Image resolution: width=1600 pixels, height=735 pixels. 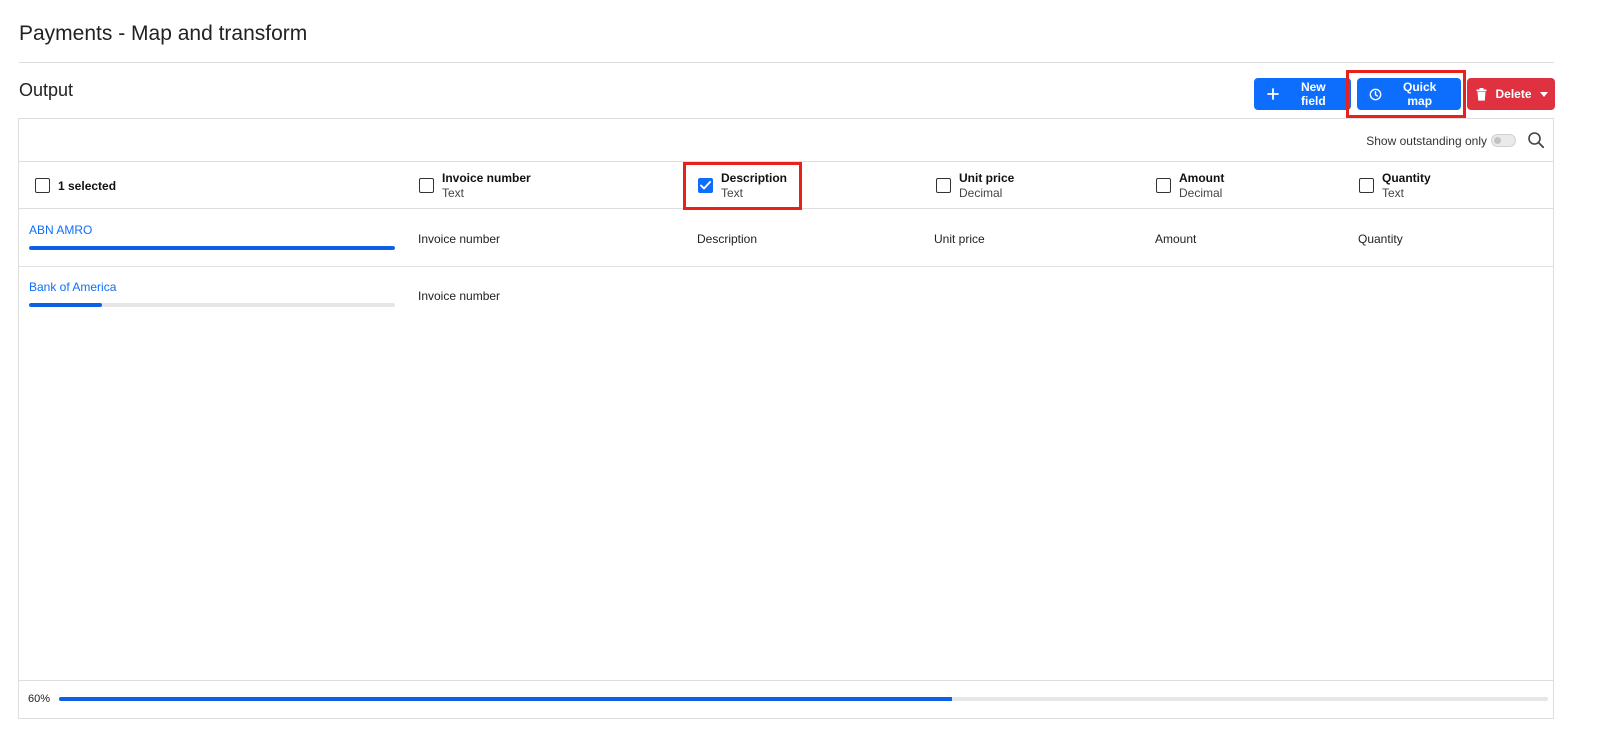 What do you see at coordinates (506, 699) in the screenshot?
I see `overall-progress-fill` at bounding box center [506, 699].